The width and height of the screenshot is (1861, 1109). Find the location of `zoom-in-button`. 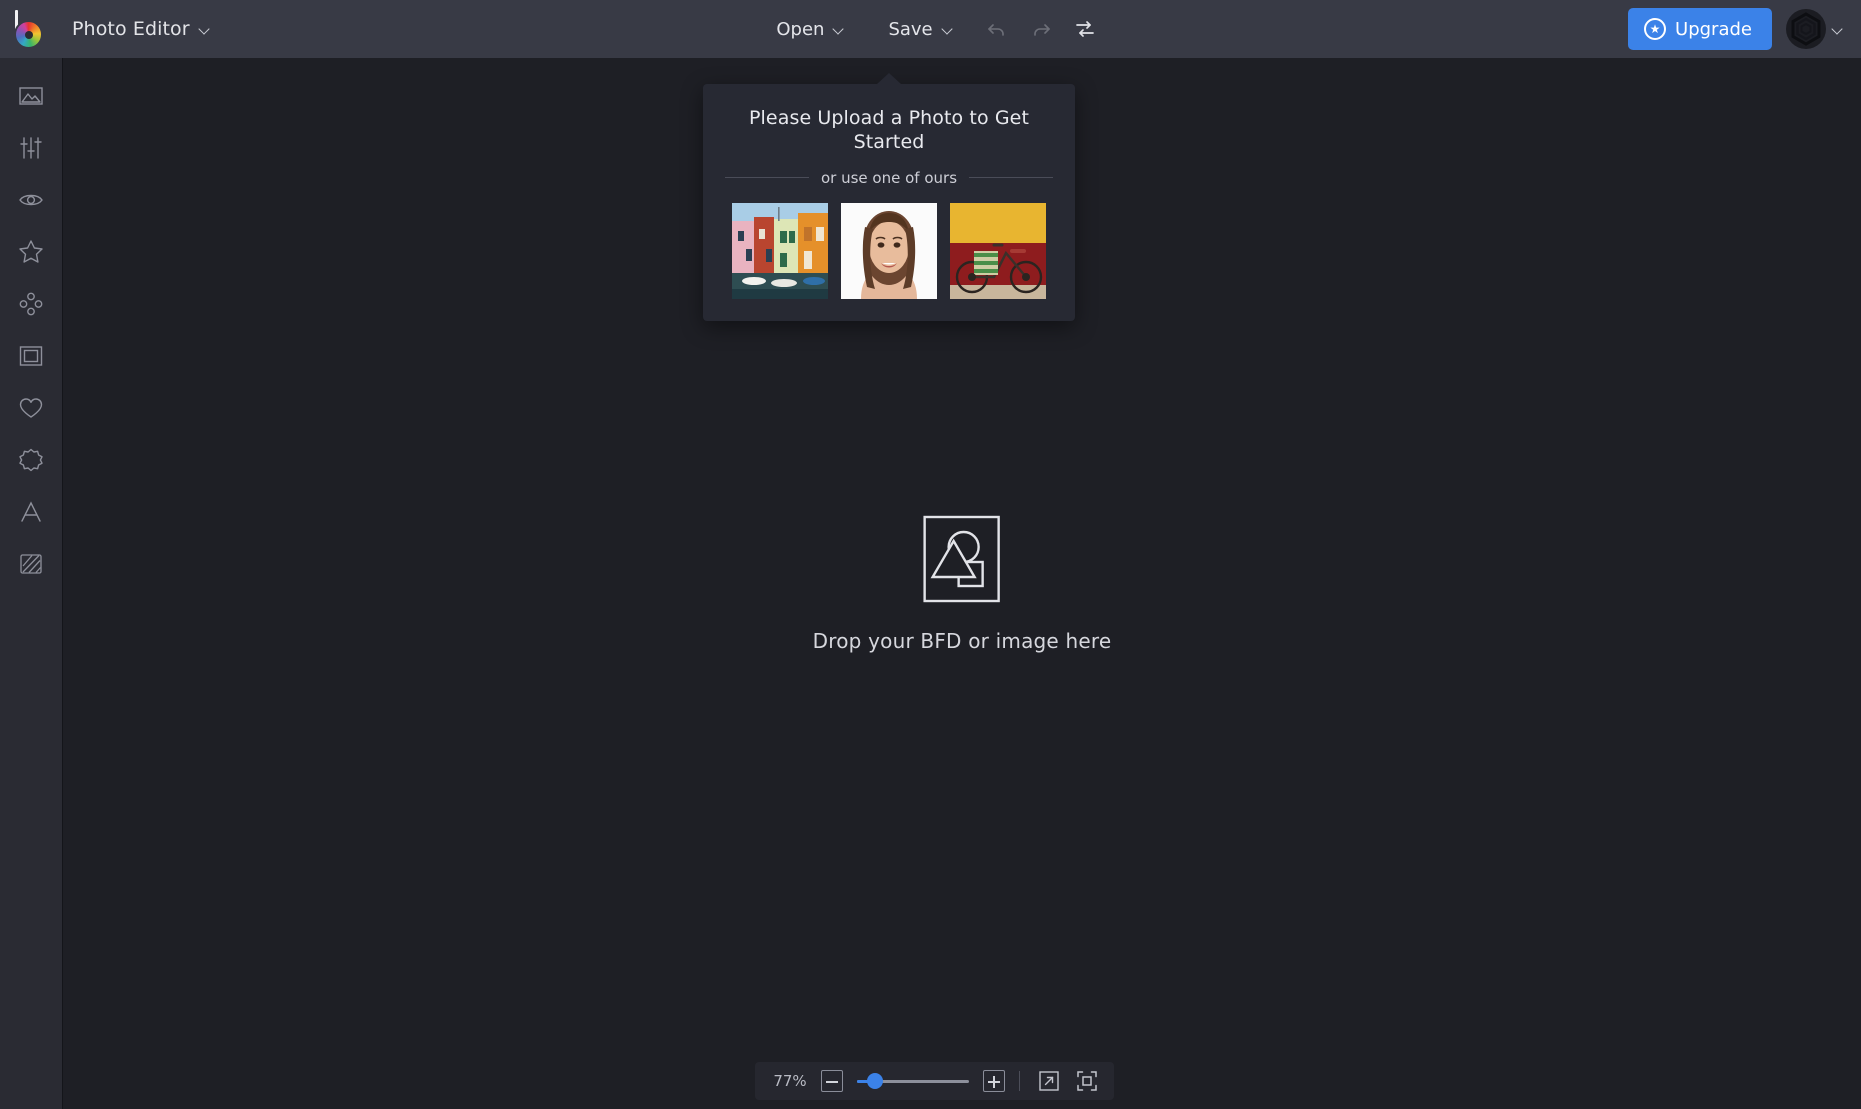

zoom-in-button is located at coordinates (994, 1081).